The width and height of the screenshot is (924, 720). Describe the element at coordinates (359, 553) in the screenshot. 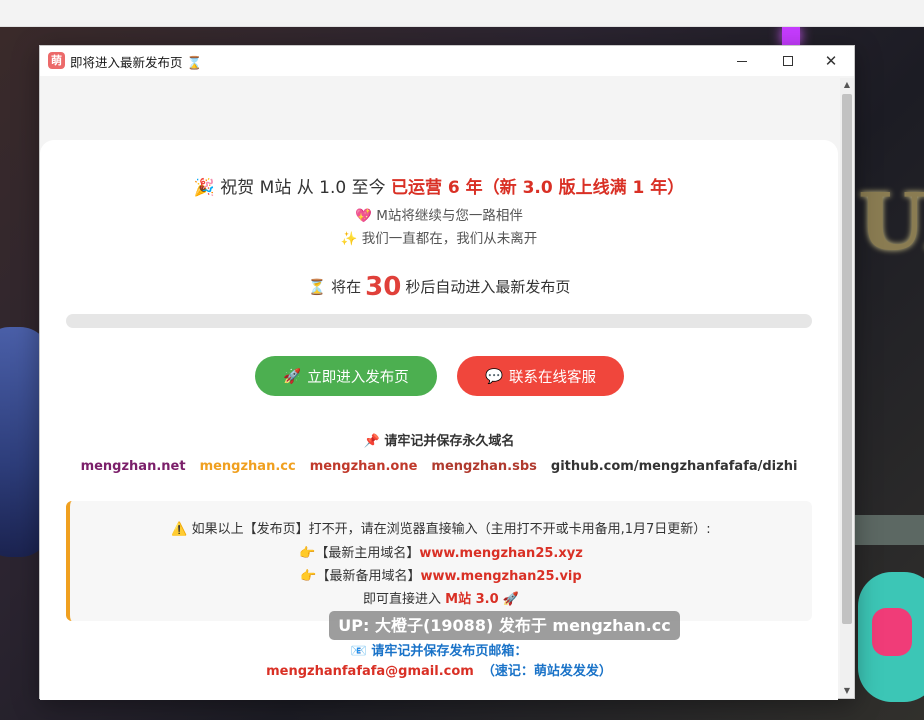

I see `primary-domain-label: 👉【最新主用域名】` at that location.